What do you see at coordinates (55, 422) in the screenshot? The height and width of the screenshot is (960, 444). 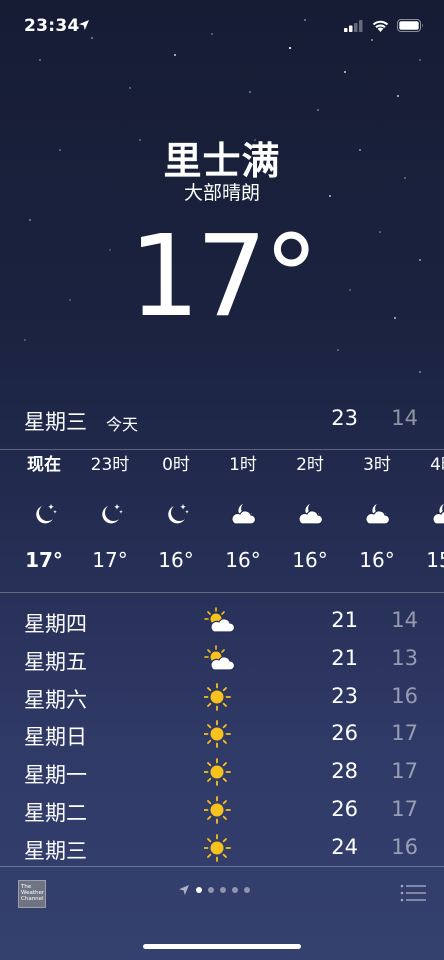 I see `today-day: 星期三` at bounding box center [55, 422].